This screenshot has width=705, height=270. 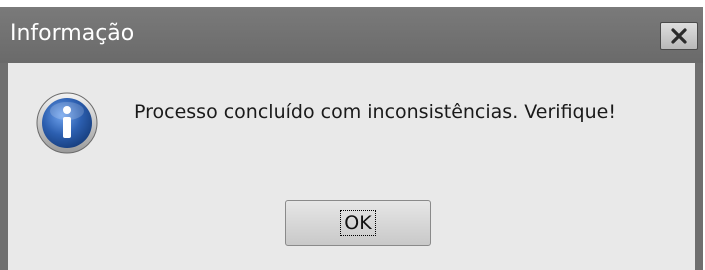 I want to click on close-icon, so click(x=679, y=36).